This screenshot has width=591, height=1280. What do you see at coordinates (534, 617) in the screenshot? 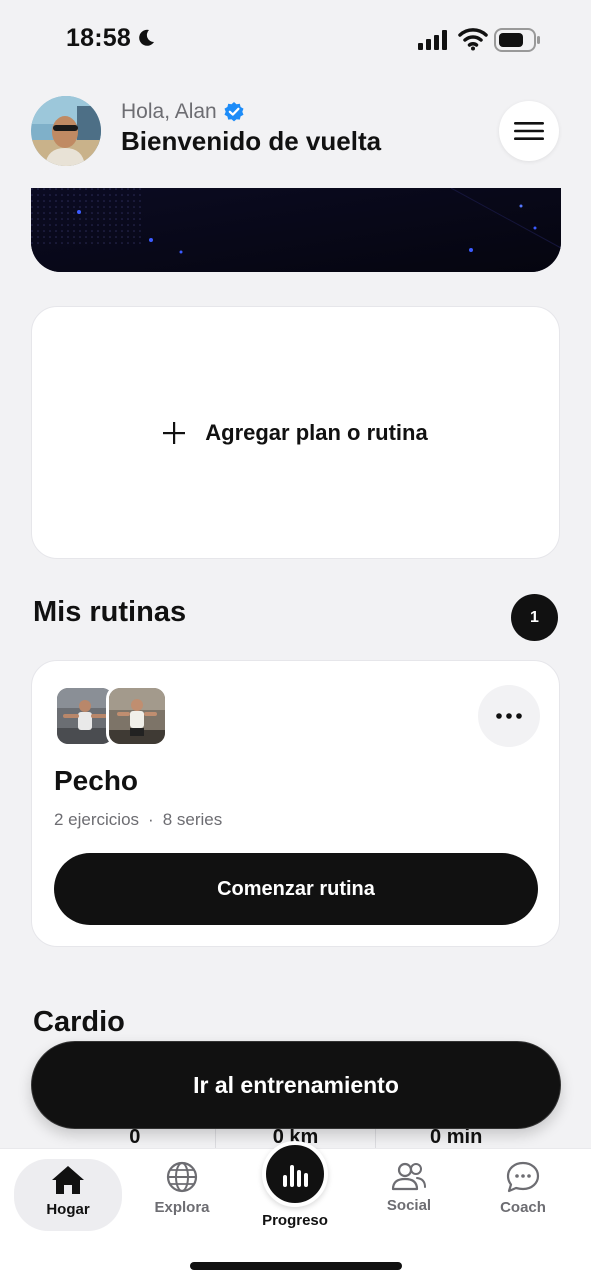
I see `routine-count-badge: 1` at bounding box center [534, 617].